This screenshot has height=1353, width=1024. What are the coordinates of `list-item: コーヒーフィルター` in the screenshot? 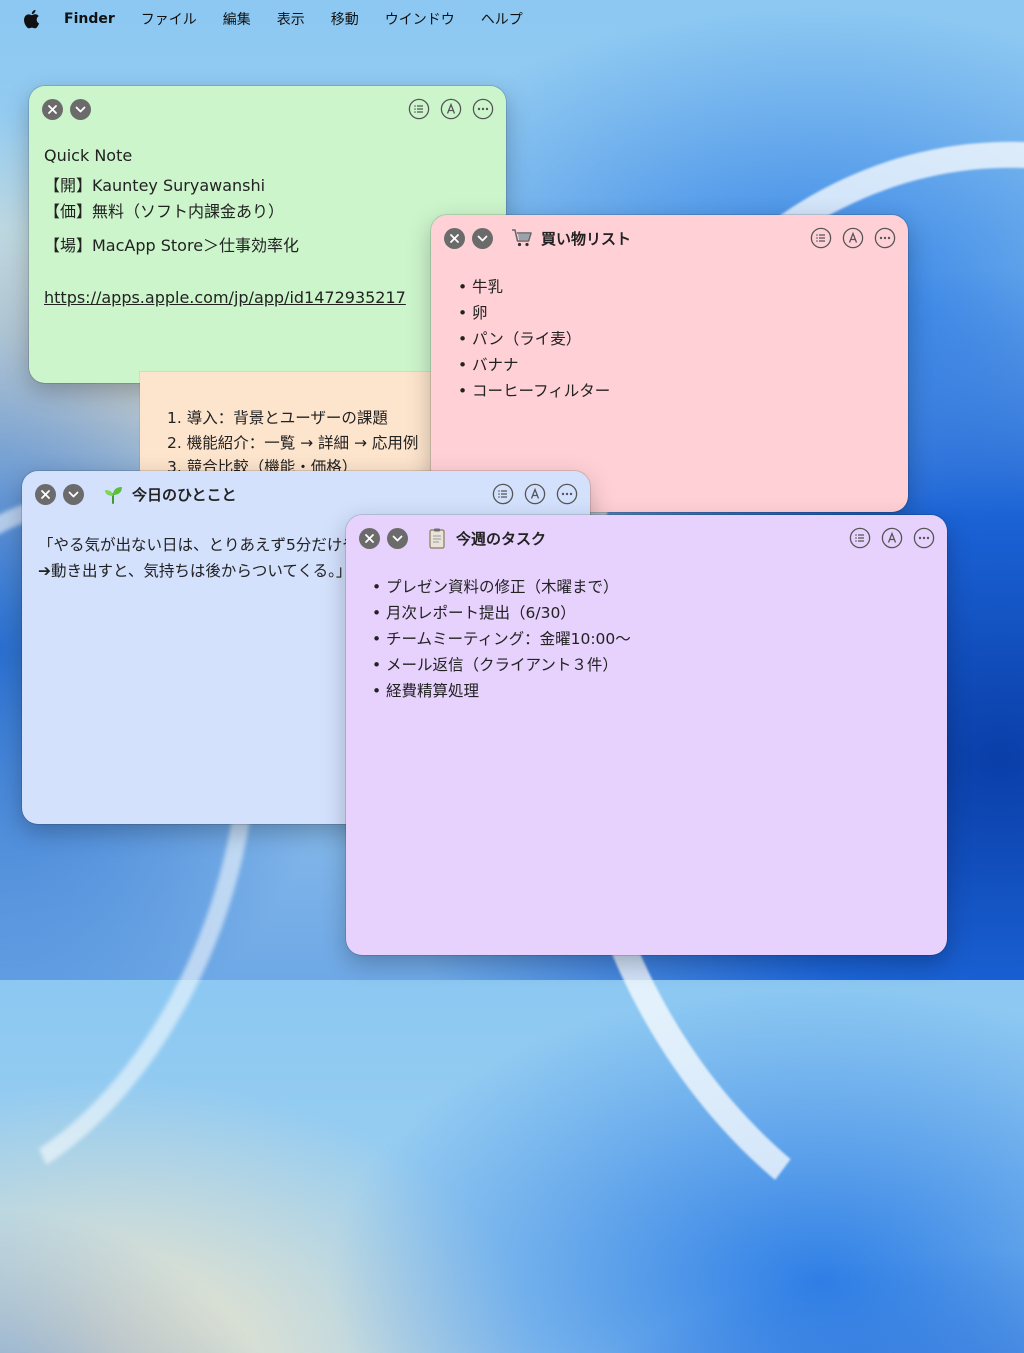 It's located at (534, 391).